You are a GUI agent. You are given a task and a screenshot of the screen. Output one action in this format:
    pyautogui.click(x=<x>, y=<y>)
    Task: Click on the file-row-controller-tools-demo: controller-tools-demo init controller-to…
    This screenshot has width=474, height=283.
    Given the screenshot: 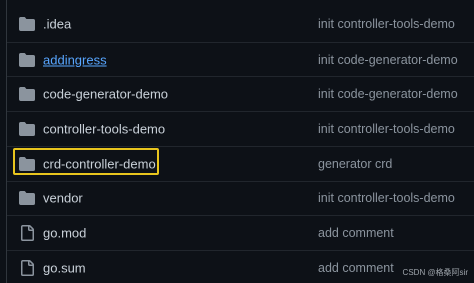 What is the action you would take?
    pyautogui.click(x=240, y=128)
    